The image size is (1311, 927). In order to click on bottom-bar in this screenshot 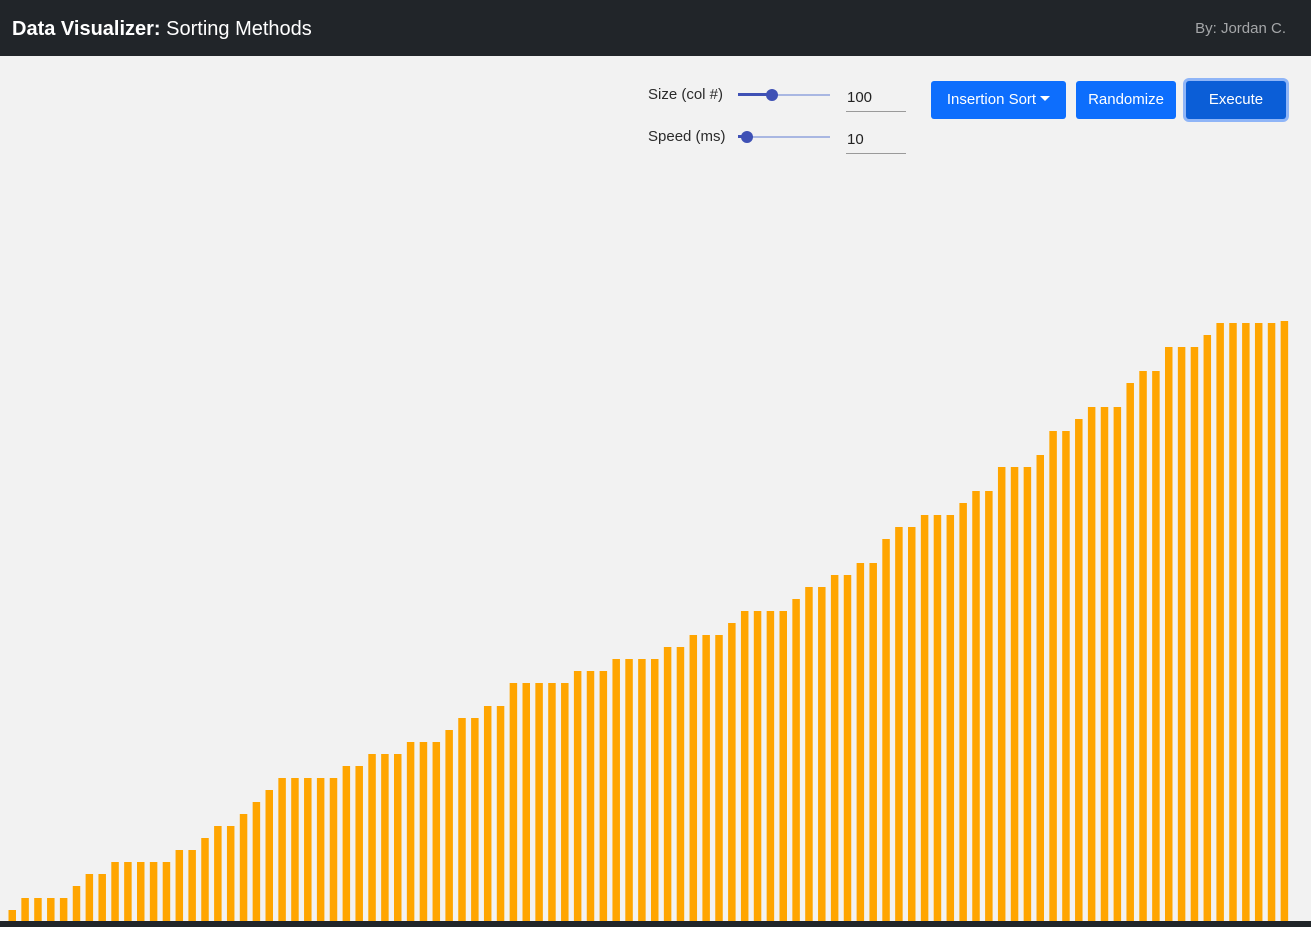, I will do `click(655, 924)`.